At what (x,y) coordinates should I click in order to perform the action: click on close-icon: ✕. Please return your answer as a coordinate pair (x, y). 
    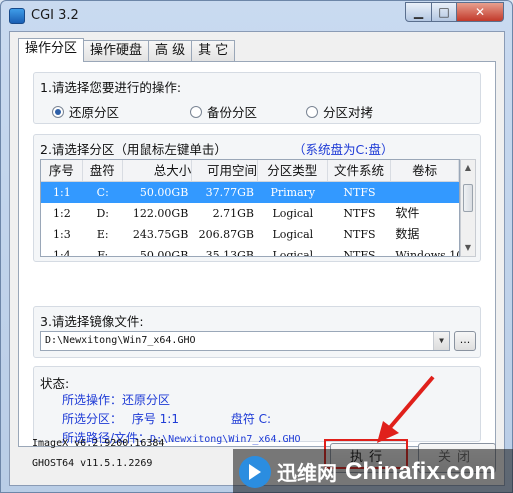
    Looking at the image, I should click on (480, 12).